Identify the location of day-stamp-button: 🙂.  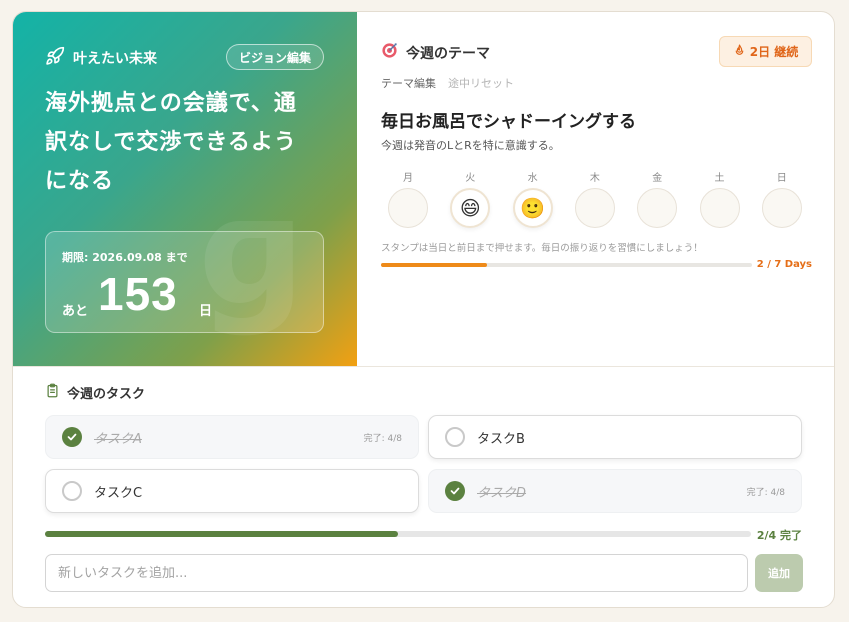
(532, 208).